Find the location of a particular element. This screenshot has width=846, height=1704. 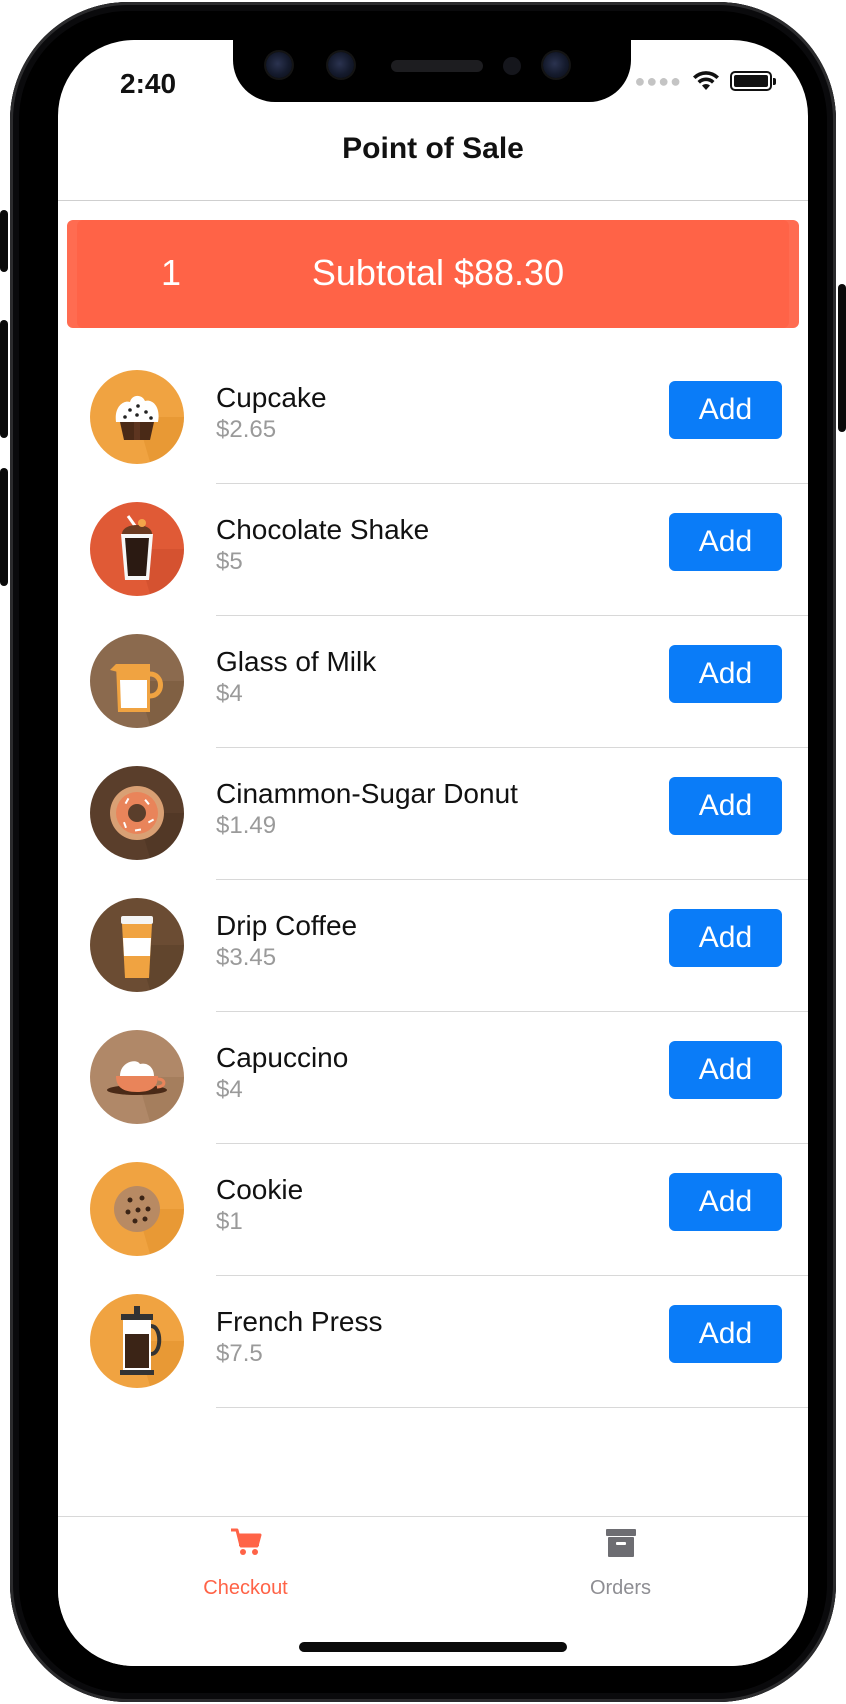

list-item: Cinammon-Sugar Donut $1.49 Add is located at coordinates (433, 814).